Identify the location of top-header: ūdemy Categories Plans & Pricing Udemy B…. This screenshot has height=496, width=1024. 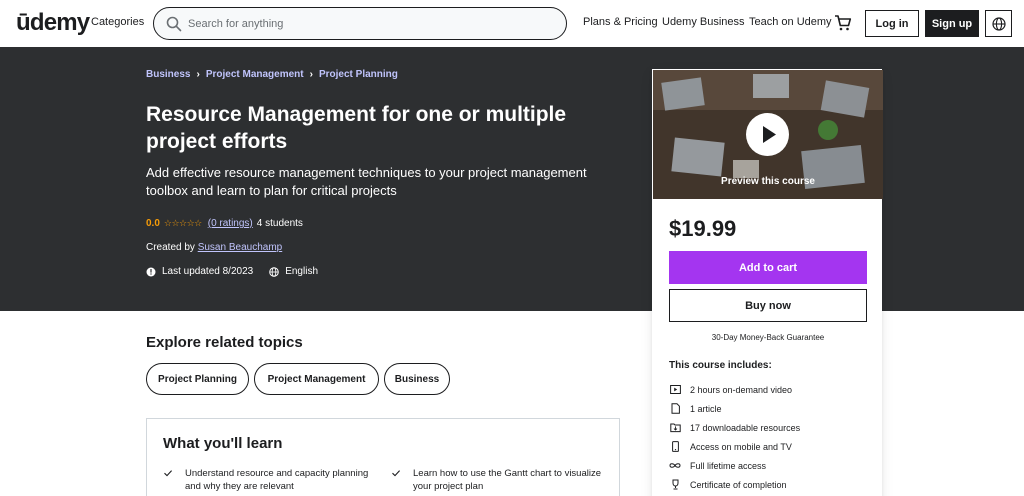
(512, 23).